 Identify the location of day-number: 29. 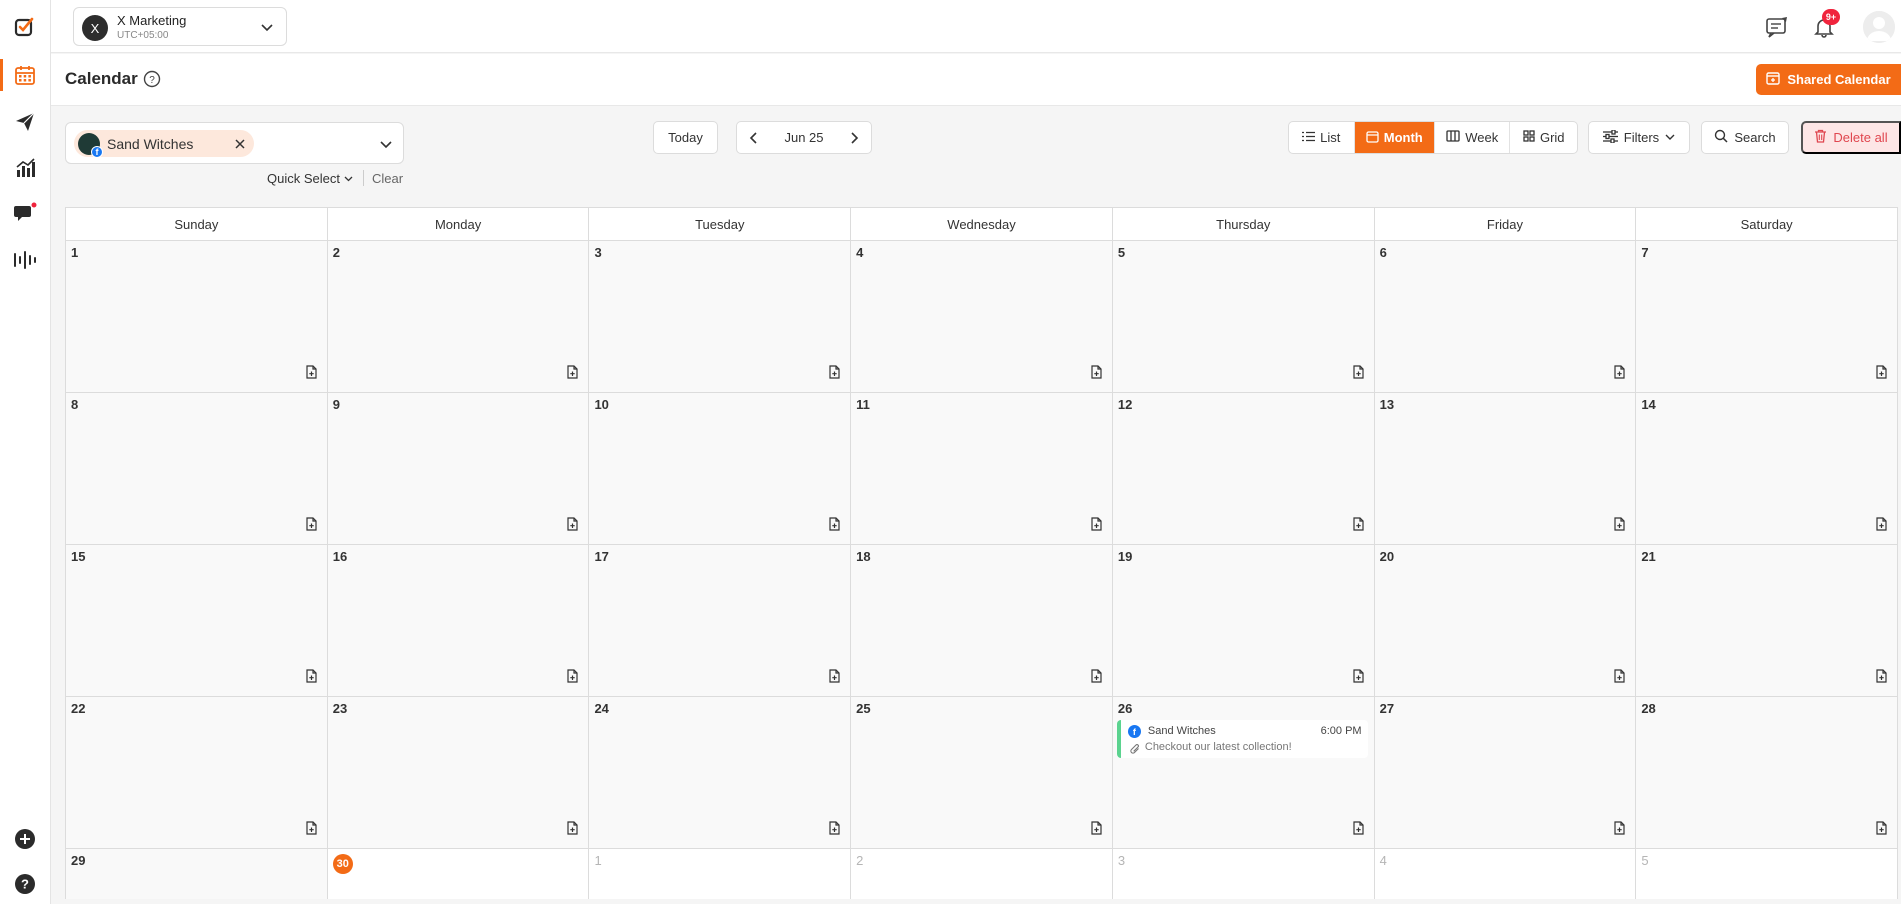
(78, 860).